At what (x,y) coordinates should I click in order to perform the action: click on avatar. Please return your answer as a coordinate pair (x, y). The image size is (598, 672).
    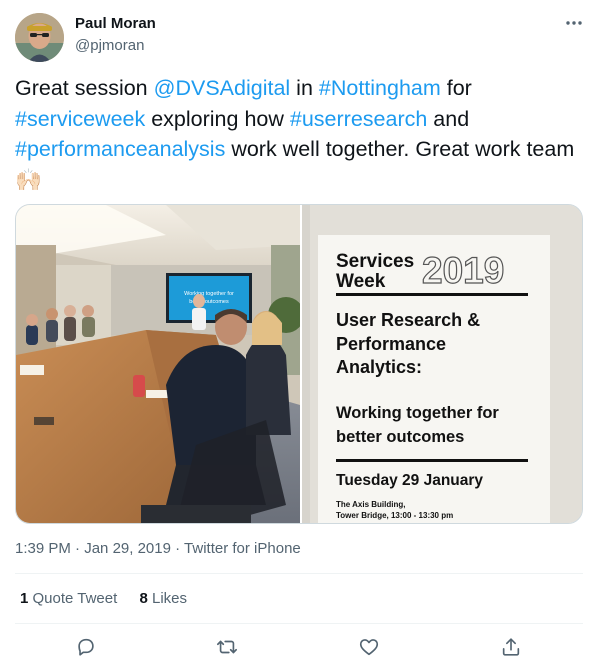
    Looking at the image, I should click on (39, 37).